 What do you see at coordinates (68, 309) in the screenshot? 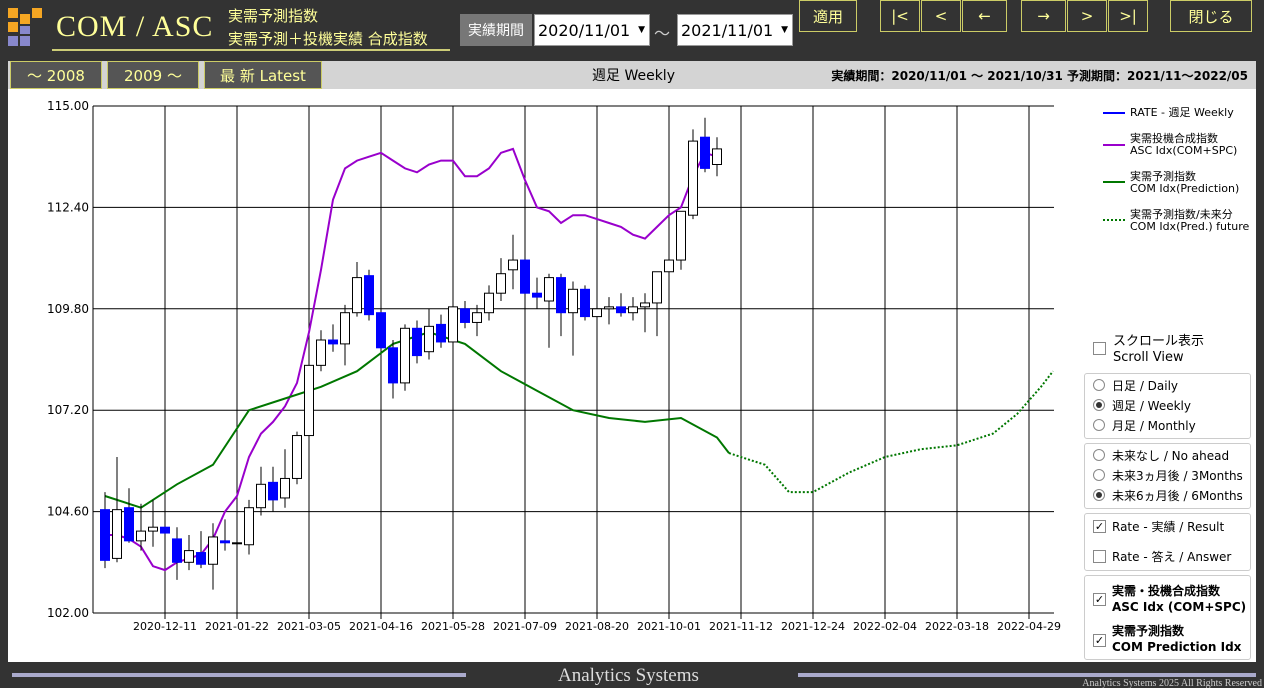
I see `y-tick-label: 109.80` at bounding box center [68, 309].